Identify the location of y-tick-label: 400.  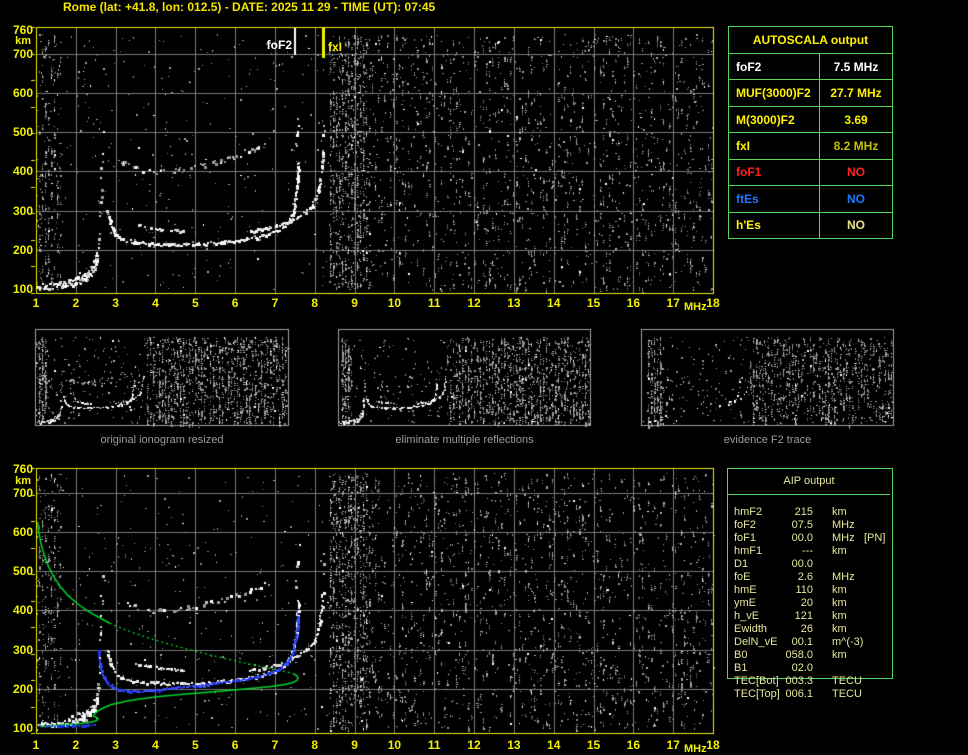
(22, 610).